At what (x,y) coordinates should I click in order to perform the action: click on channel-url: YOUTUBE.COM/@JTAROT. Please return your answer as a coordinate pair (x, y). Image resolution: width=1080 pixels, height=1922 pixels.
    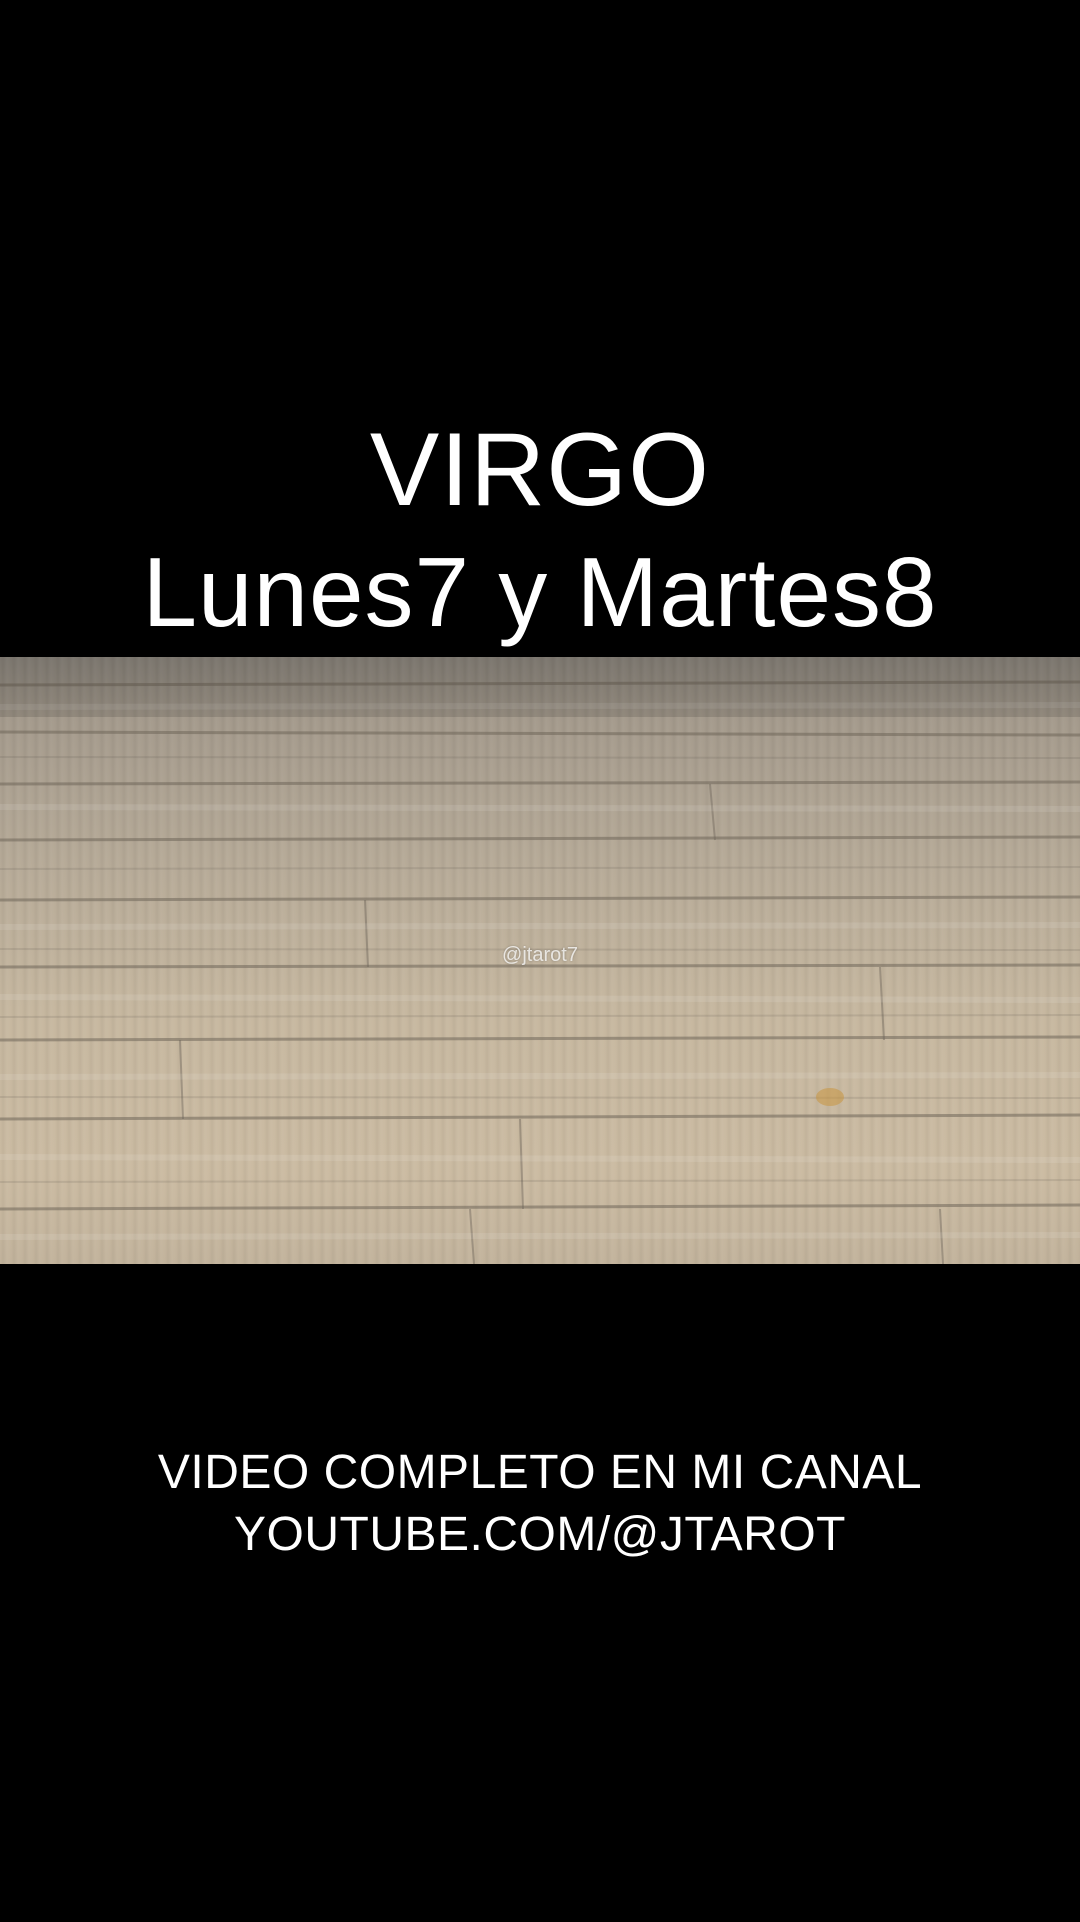
    Looking at the image, I should click on (540, 1535).